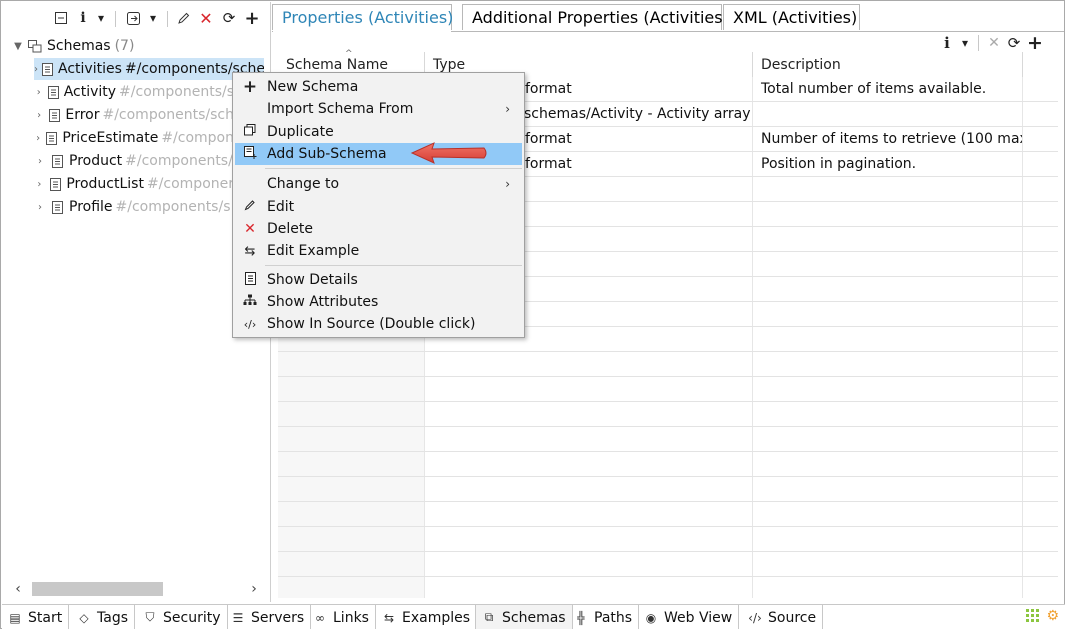  Describe the element at coordinates (110, 138) in the screenshot. I see `tree-item-label: PriceEstimate` at that location.